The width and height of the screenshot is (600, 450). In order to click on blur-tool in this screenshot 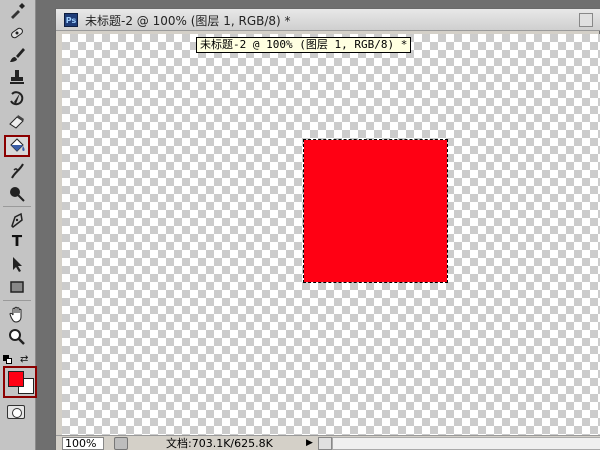, I will do `click(17, 171)`.